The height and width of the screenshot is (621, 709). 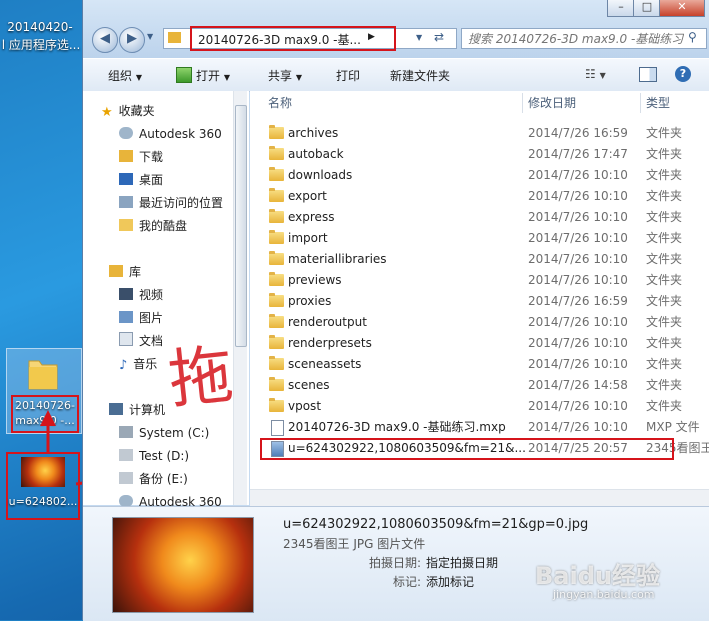 I want to click on print-button: 打印, so click(x=348, y=75).